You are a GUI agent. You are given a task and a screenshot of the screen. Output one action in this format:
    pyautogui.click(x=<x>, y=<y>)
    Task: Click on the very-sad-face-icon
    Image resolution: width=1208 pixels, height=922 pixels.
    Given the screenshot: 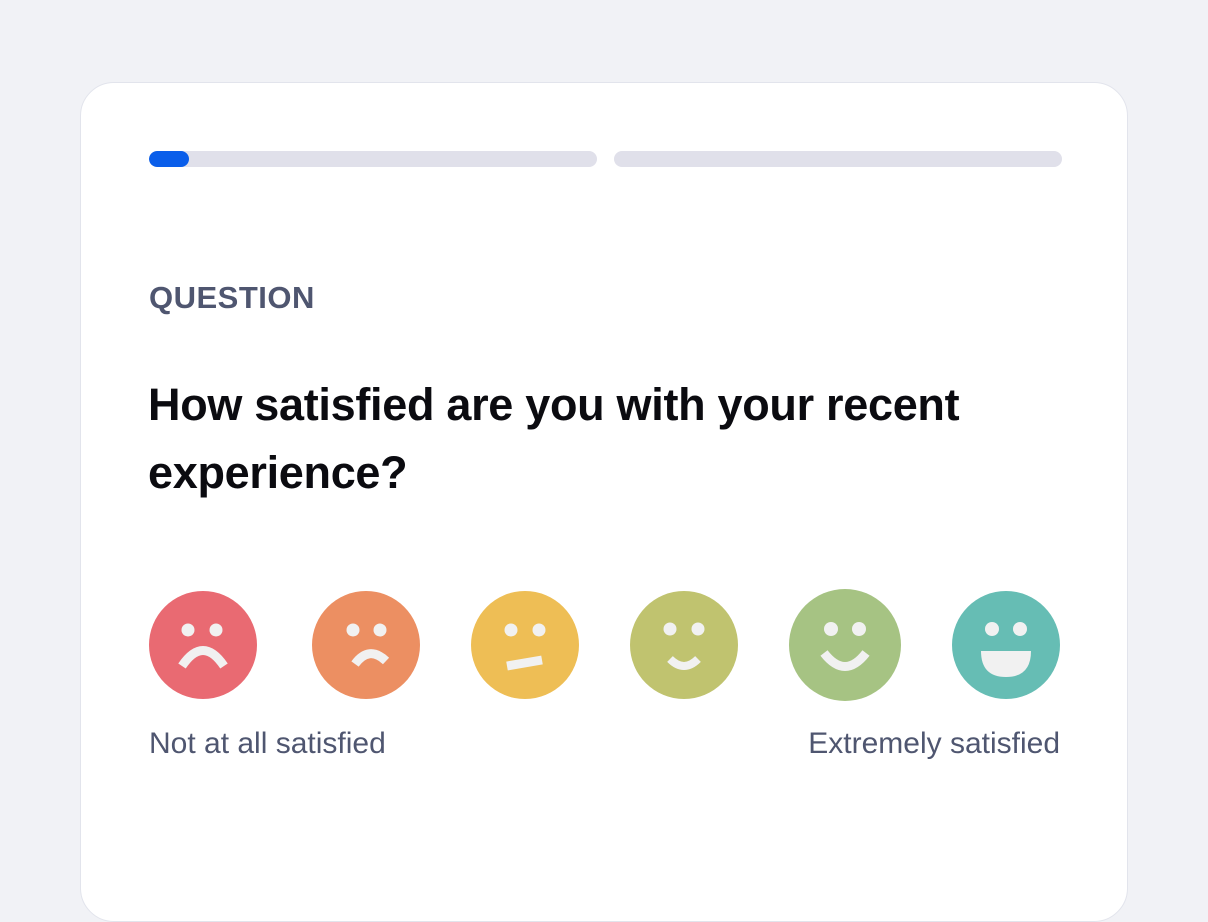 What is the action you would take?
    pyautogui.click(x=203, y=645)
    